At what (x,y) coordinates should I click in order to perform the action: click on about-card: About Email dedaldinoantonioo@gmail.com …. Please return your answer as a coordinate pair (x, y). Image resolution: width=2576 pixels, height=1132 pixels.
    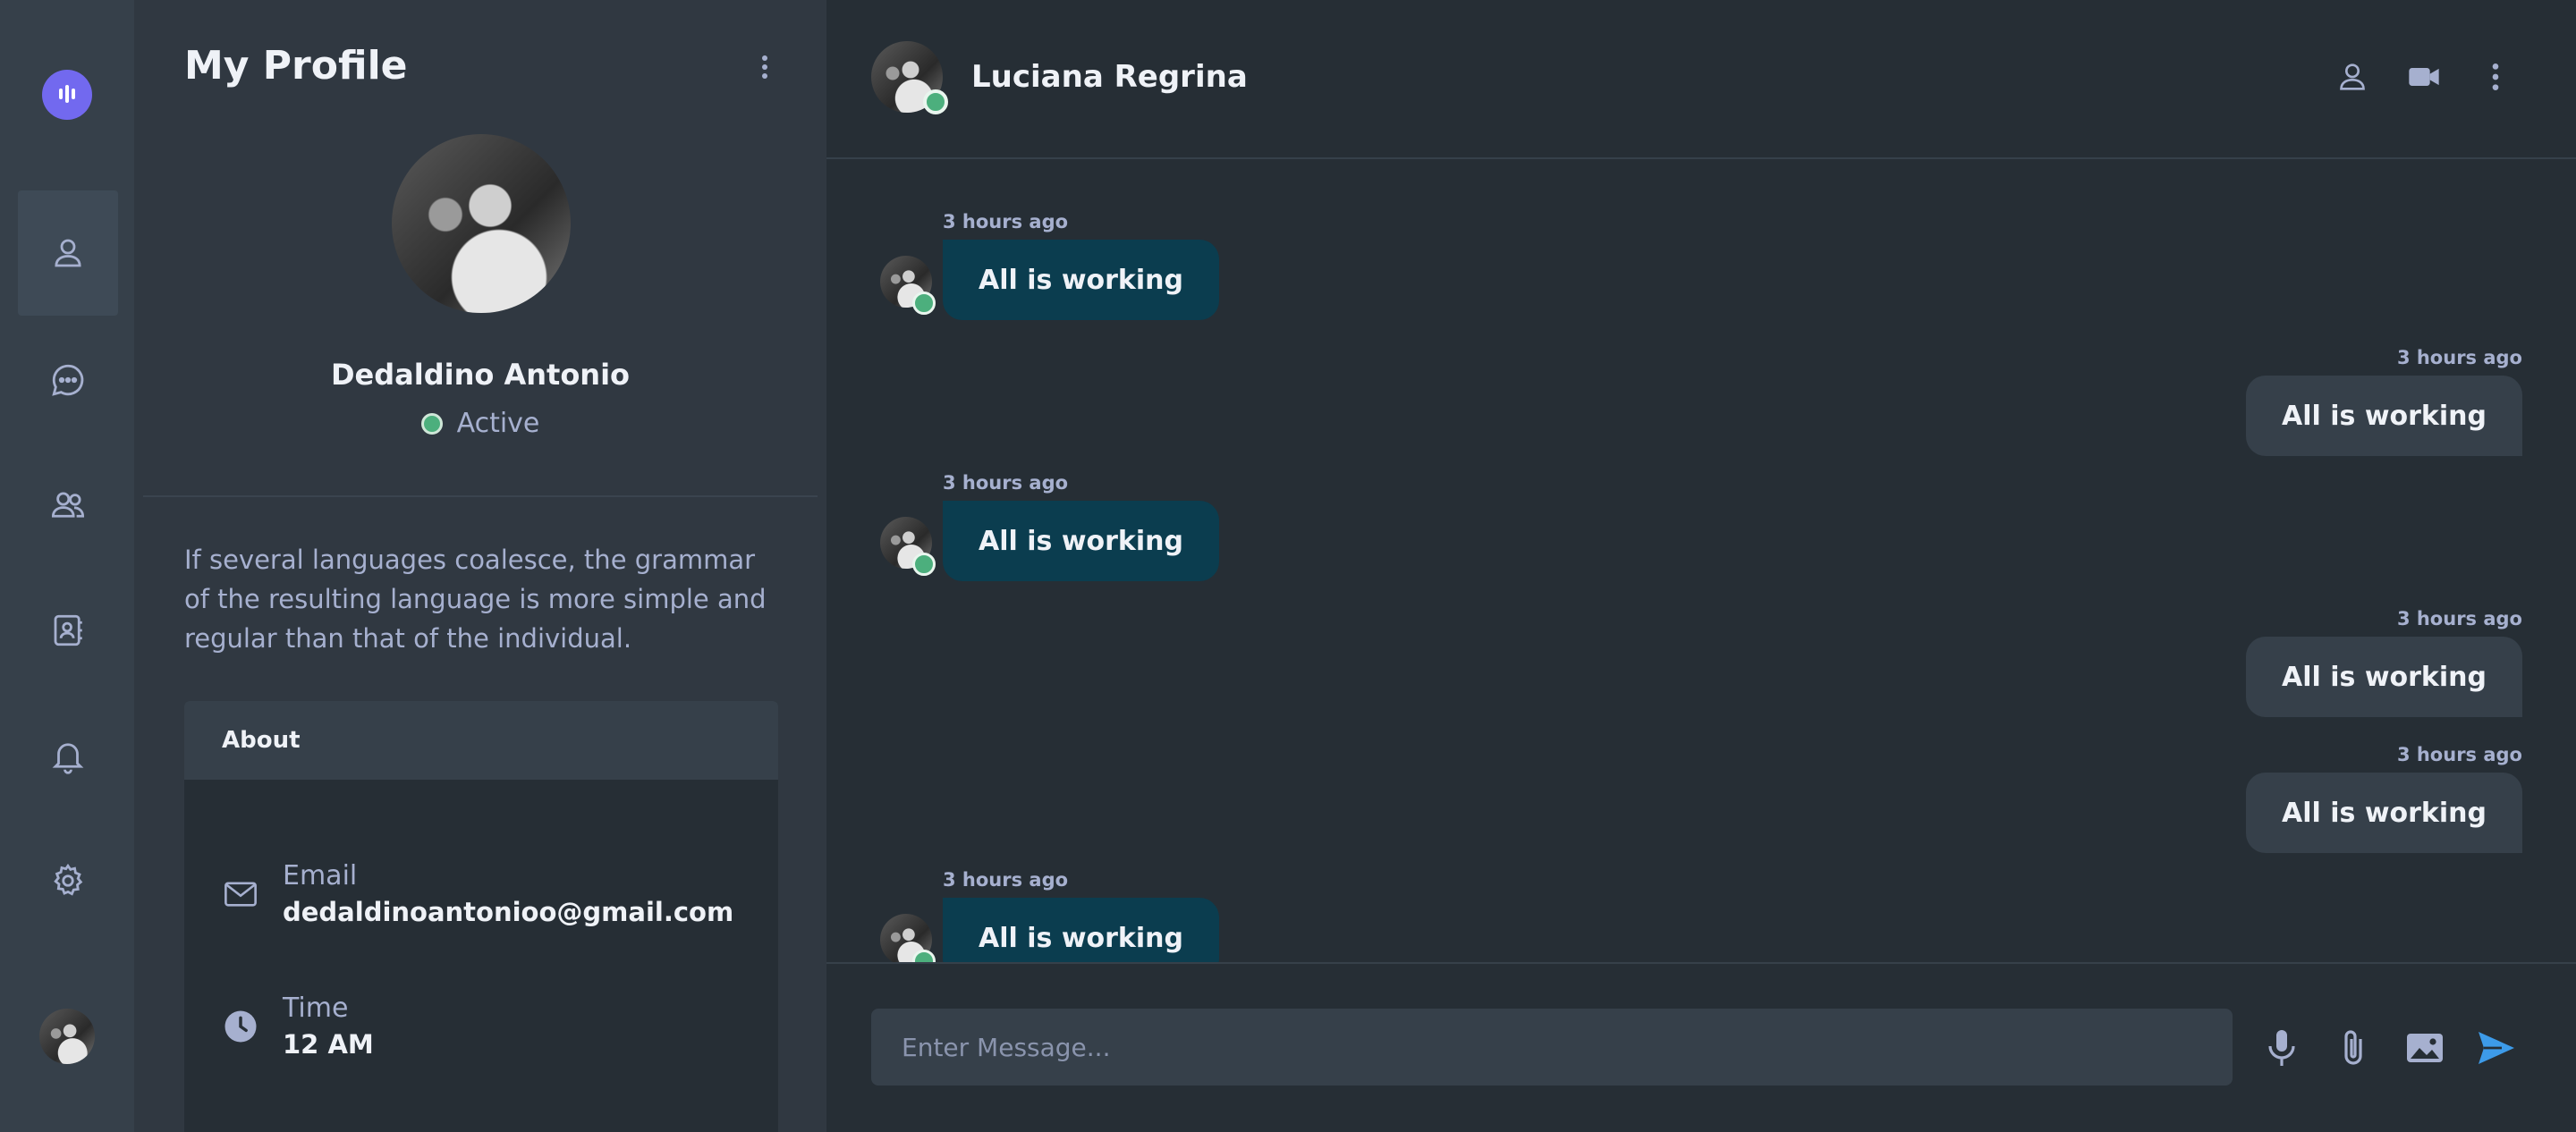
    Looking at the image, I should click on (481, 916).